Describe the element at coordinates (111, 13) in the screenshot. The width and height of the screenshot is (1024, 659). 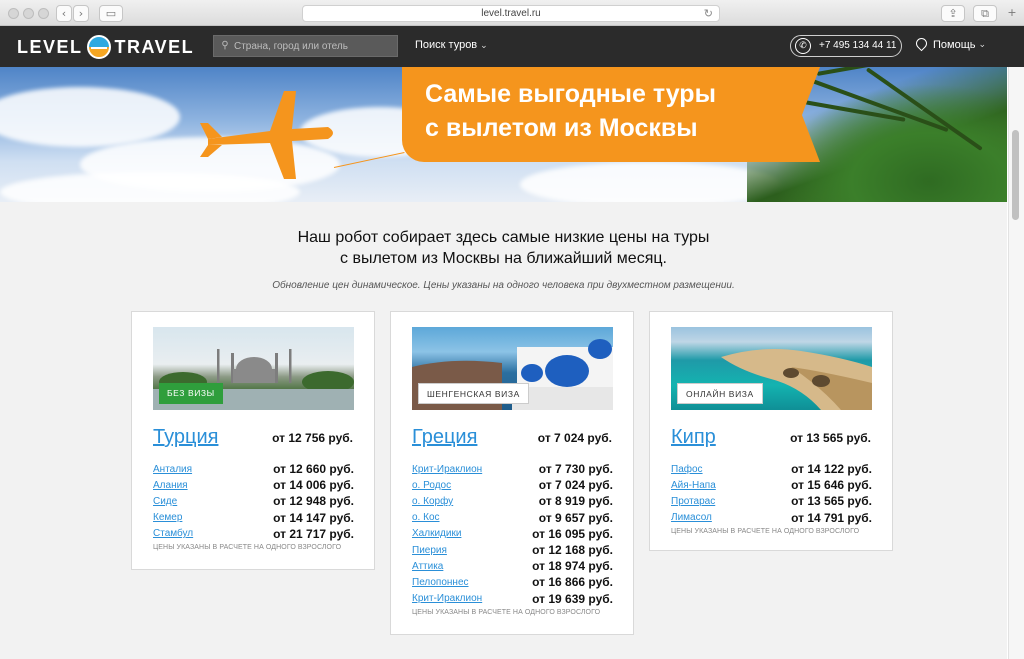
I see `sidebar-icon: ▭` at that location.